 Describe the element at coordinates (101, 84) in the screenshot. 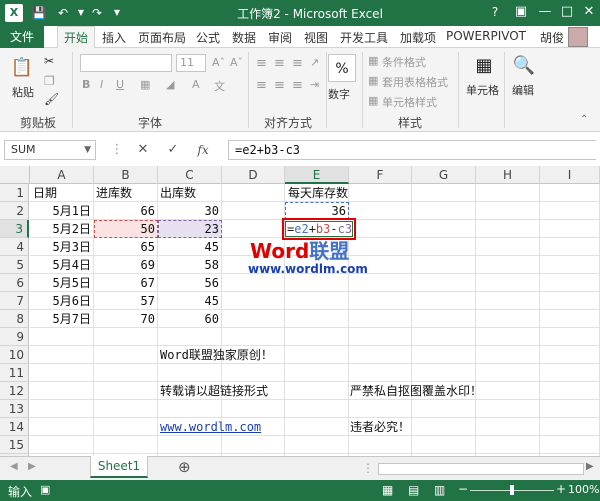

I see `italic-icon: I` at that location.